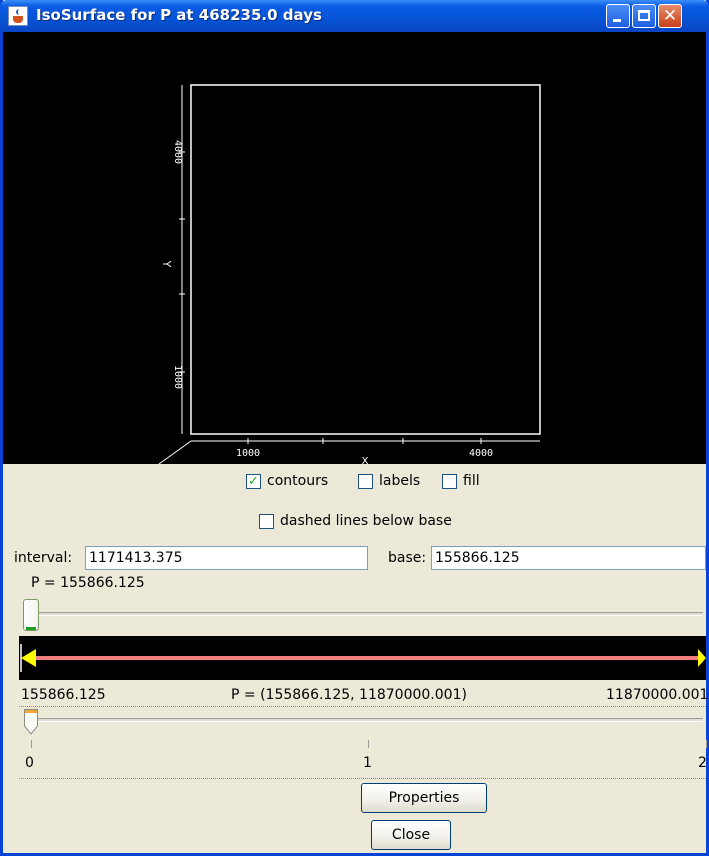 Image resolution: width=709 pixels, height=856 pixels. I want to click on properties-button: Properties, so click(424, 798).